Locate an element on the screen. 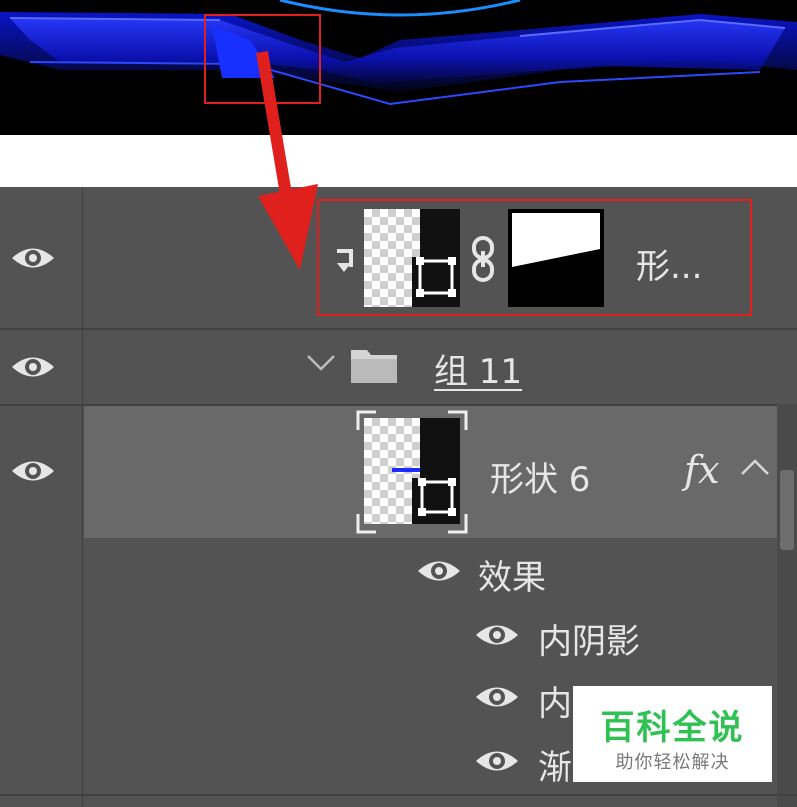  watermark-subtitle: 助你轻松解决 is located at coordinates (672, 762).